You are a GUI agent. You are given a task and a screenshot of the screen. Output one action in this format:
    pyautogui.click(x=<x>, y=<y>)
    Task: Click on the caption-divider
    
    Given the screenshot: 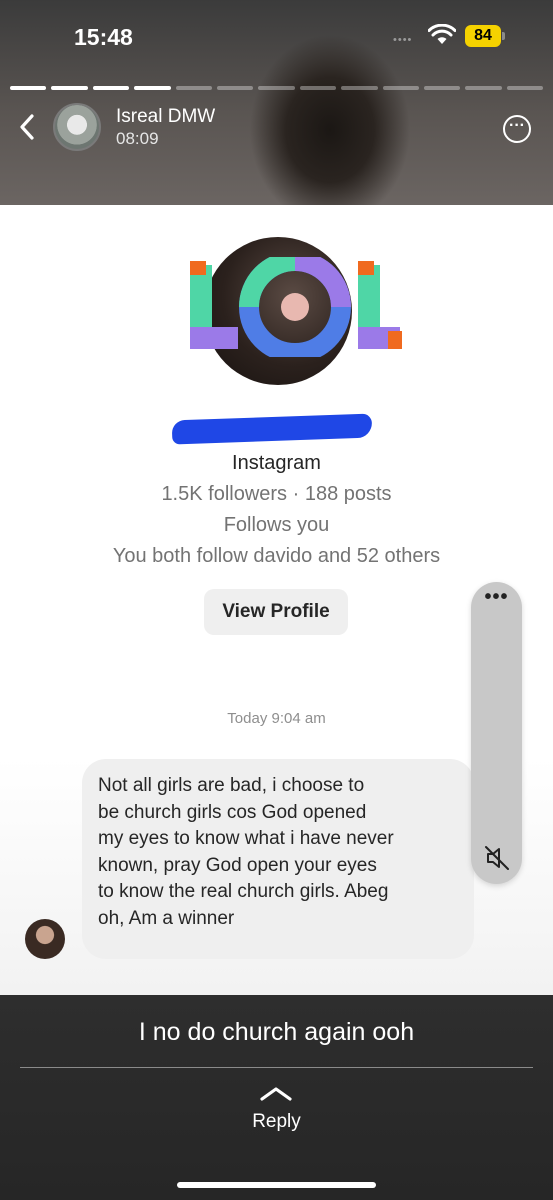 What is the action you would take?
    pyautogui.click(x=276, y=1067)
    